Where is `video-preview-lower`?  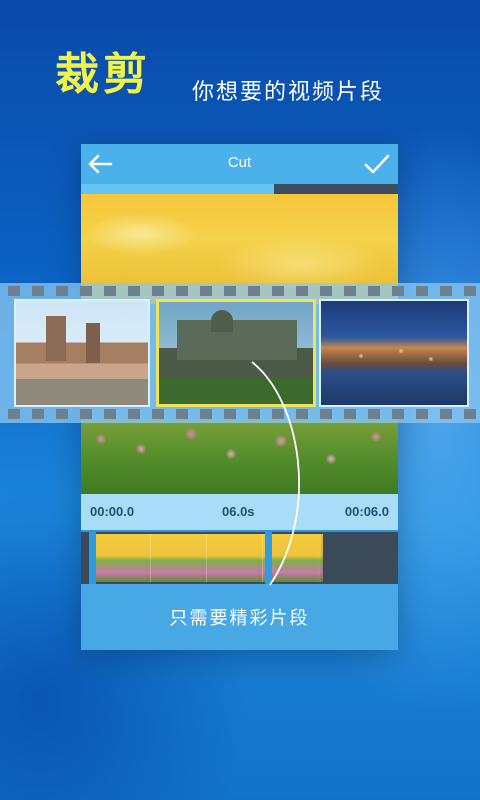 video-preview-lower is located at coordinates (239, 456).